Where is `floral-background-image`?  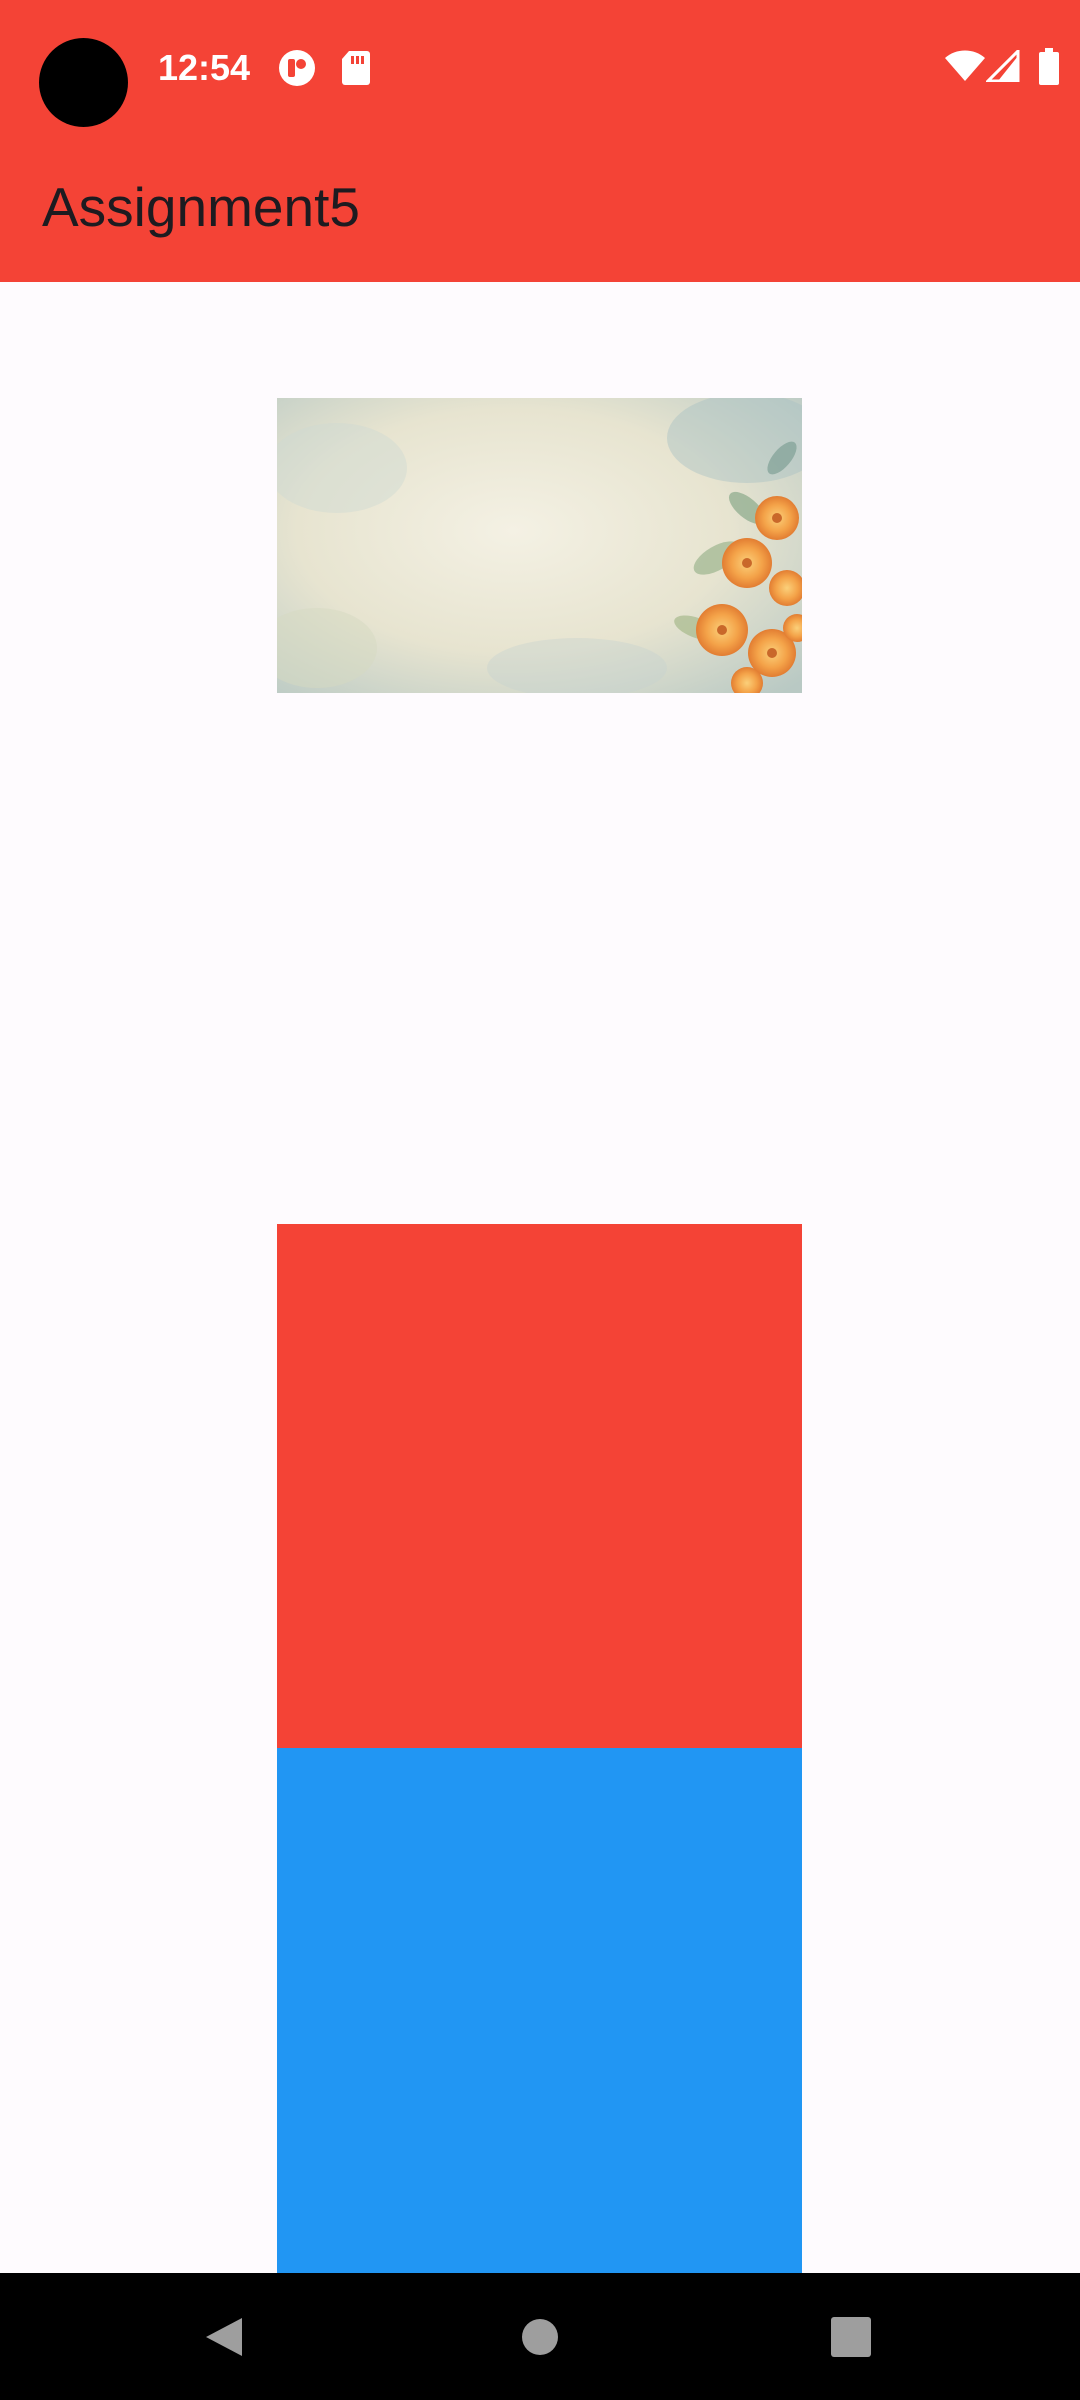 floral-background-image is located at coordinates (539, 545).